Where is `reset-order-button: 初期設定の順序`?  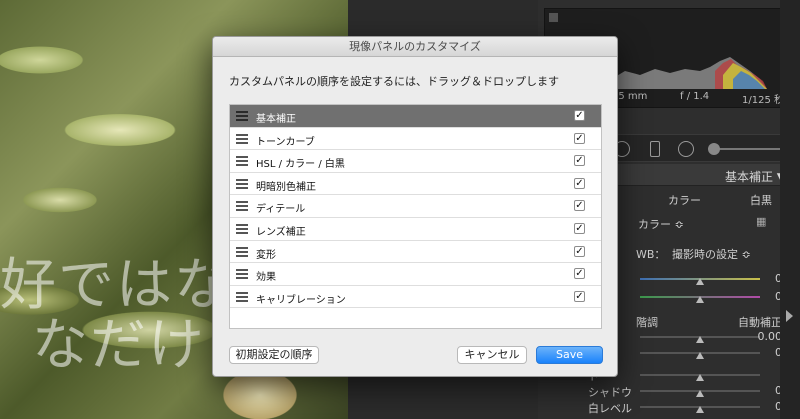 reset-order-button: 初期設定の順序 is located at coordinates (274, 355).